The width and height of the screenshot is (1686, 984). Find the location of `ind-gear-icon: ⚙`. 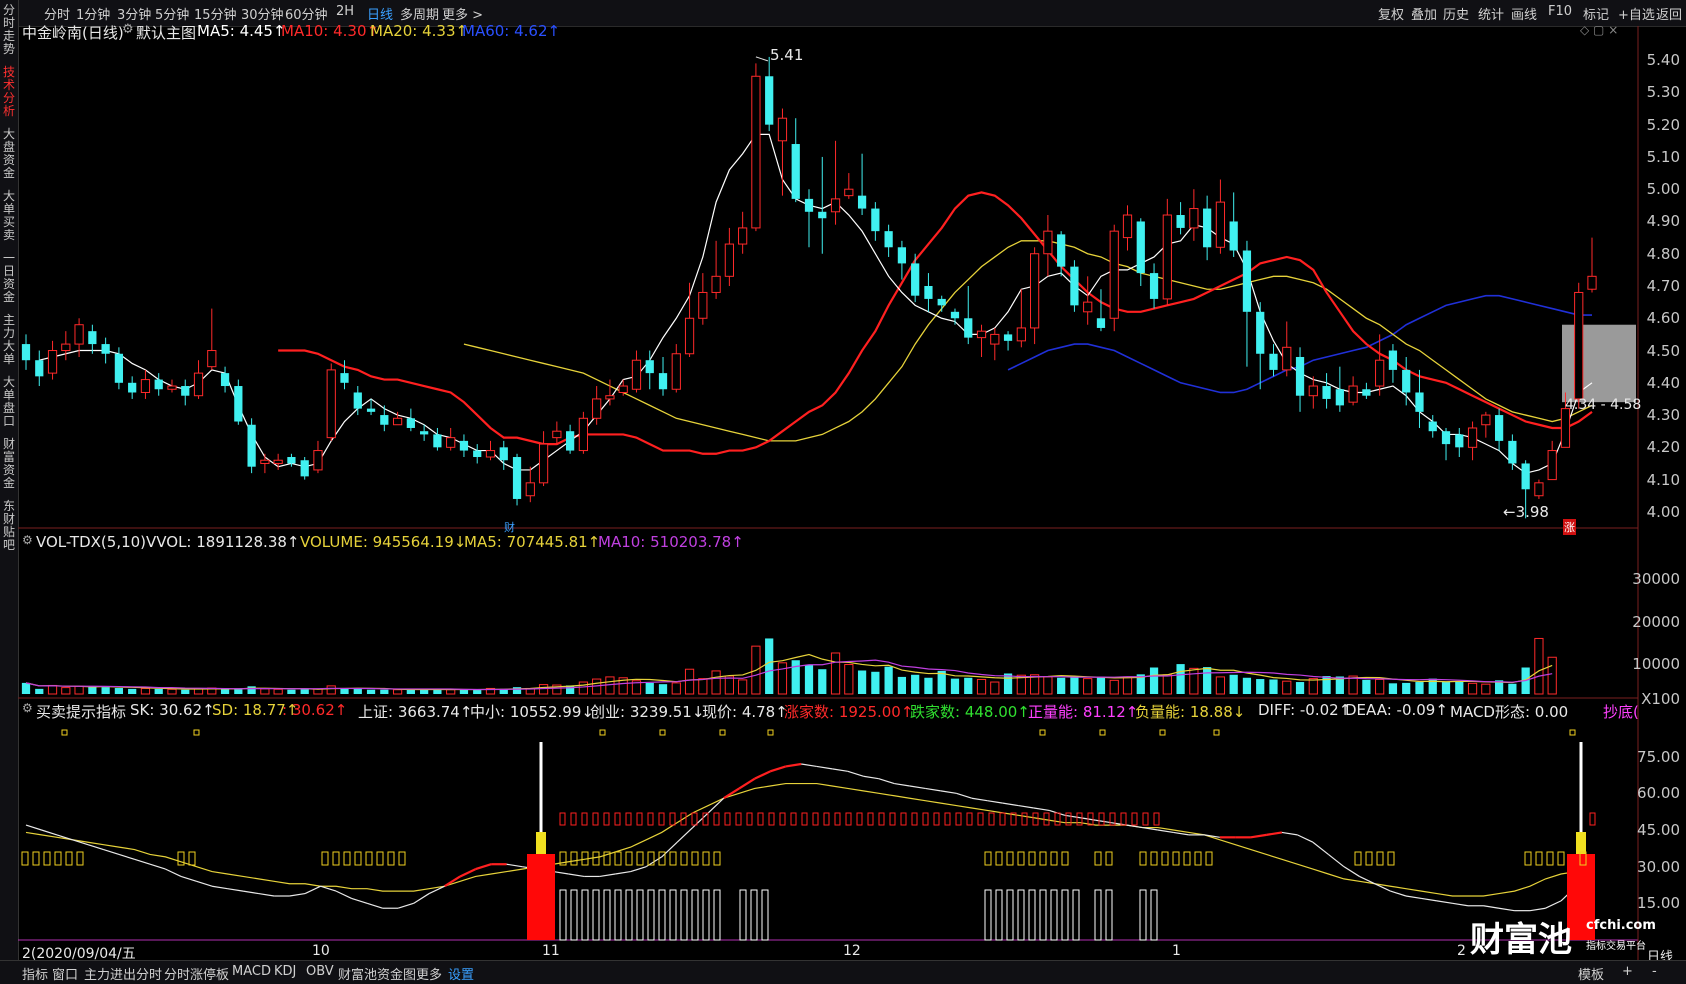

ind-gear-icon: ⚙ is located at coordinates (27, 708).